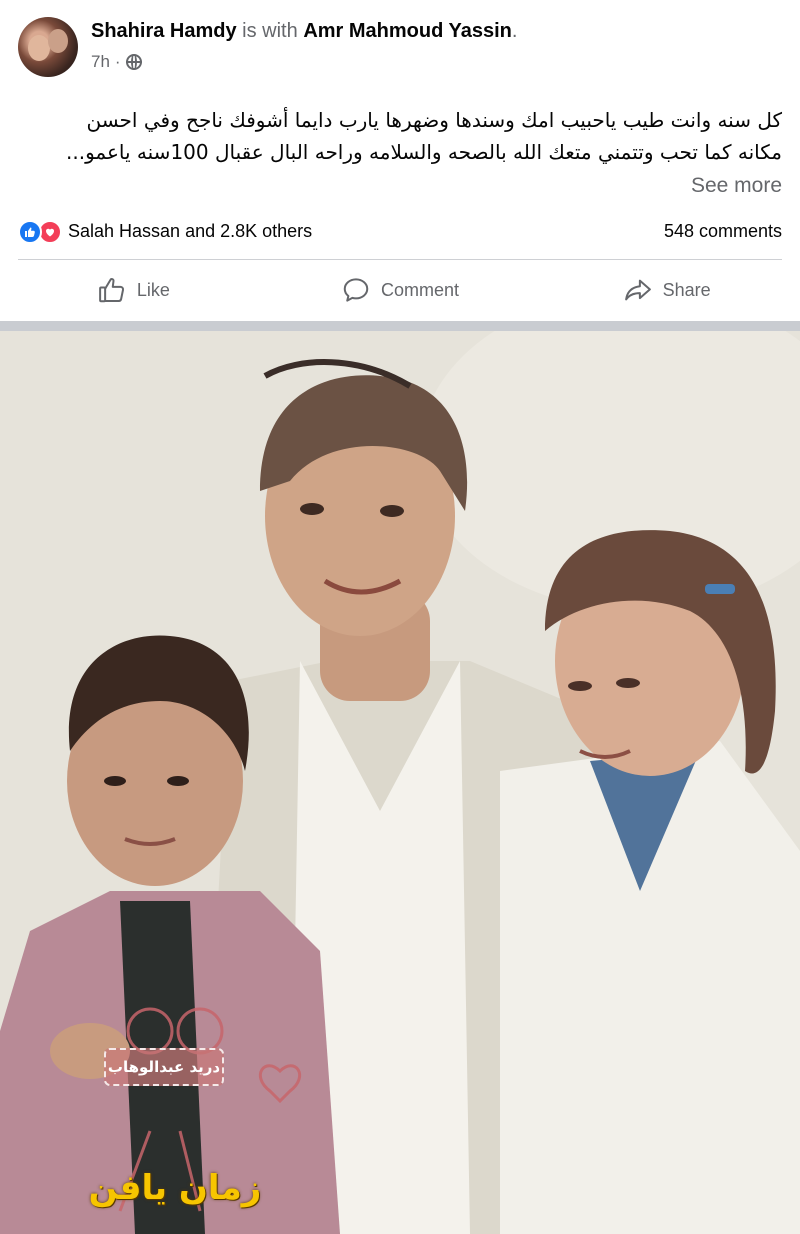  Describe the element at coordinates (164, 31) in the screenshot. I see `author-name: Shahira Hamdy` at that location.